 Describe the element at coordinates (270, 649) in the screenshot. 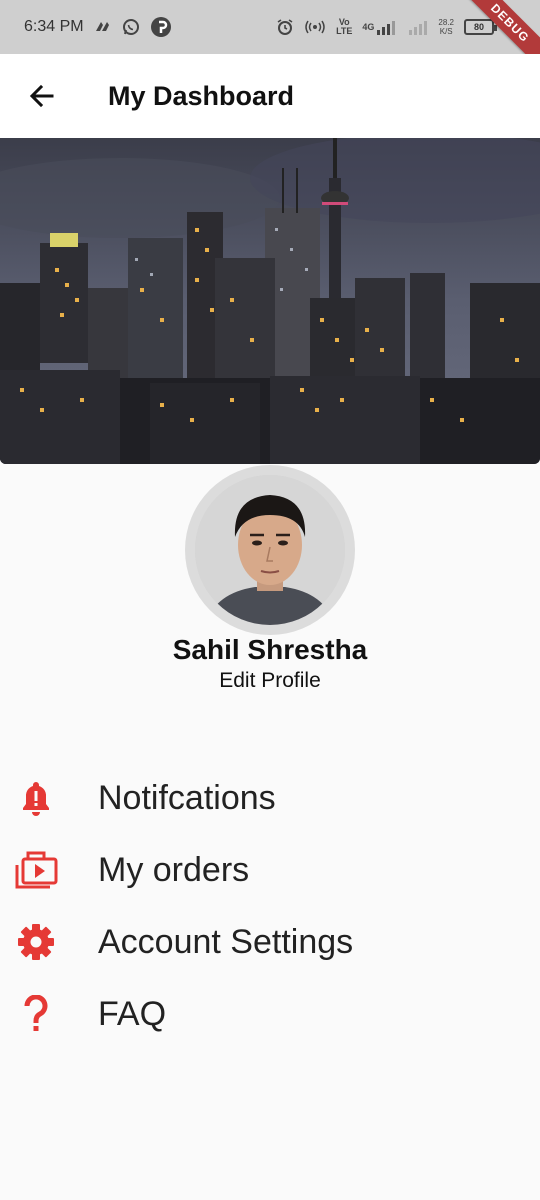

I see `profile-name: Sahil Shrestha` at that location.